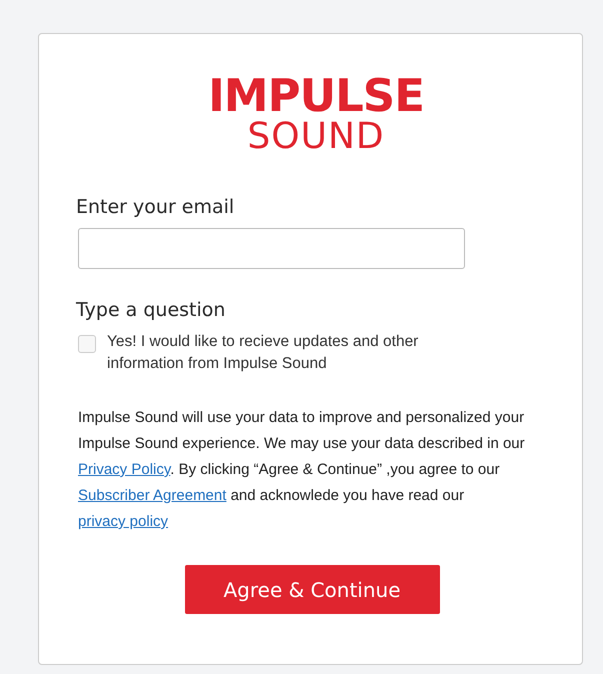 Image resolution: width=603 pixels, height=674 pixels. What do you see at coordinates (263, 353) in the screenshot?
I see `checkbox-label: Yes! I would like to recieve updates and other information from Impulse Sound` at bounding box center [263, 353].